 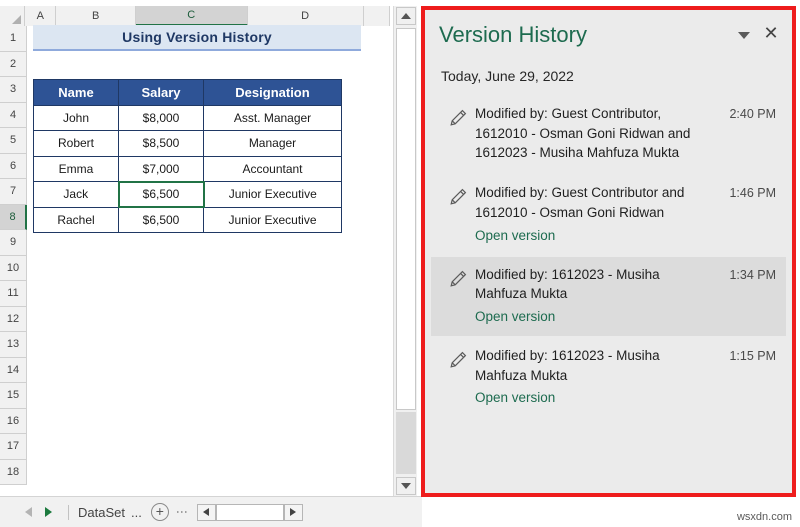 What do you see at coordinates (161, 219) in the screenshot?
I see `cell-salary: $6,500` at bounding box center [161, 219].